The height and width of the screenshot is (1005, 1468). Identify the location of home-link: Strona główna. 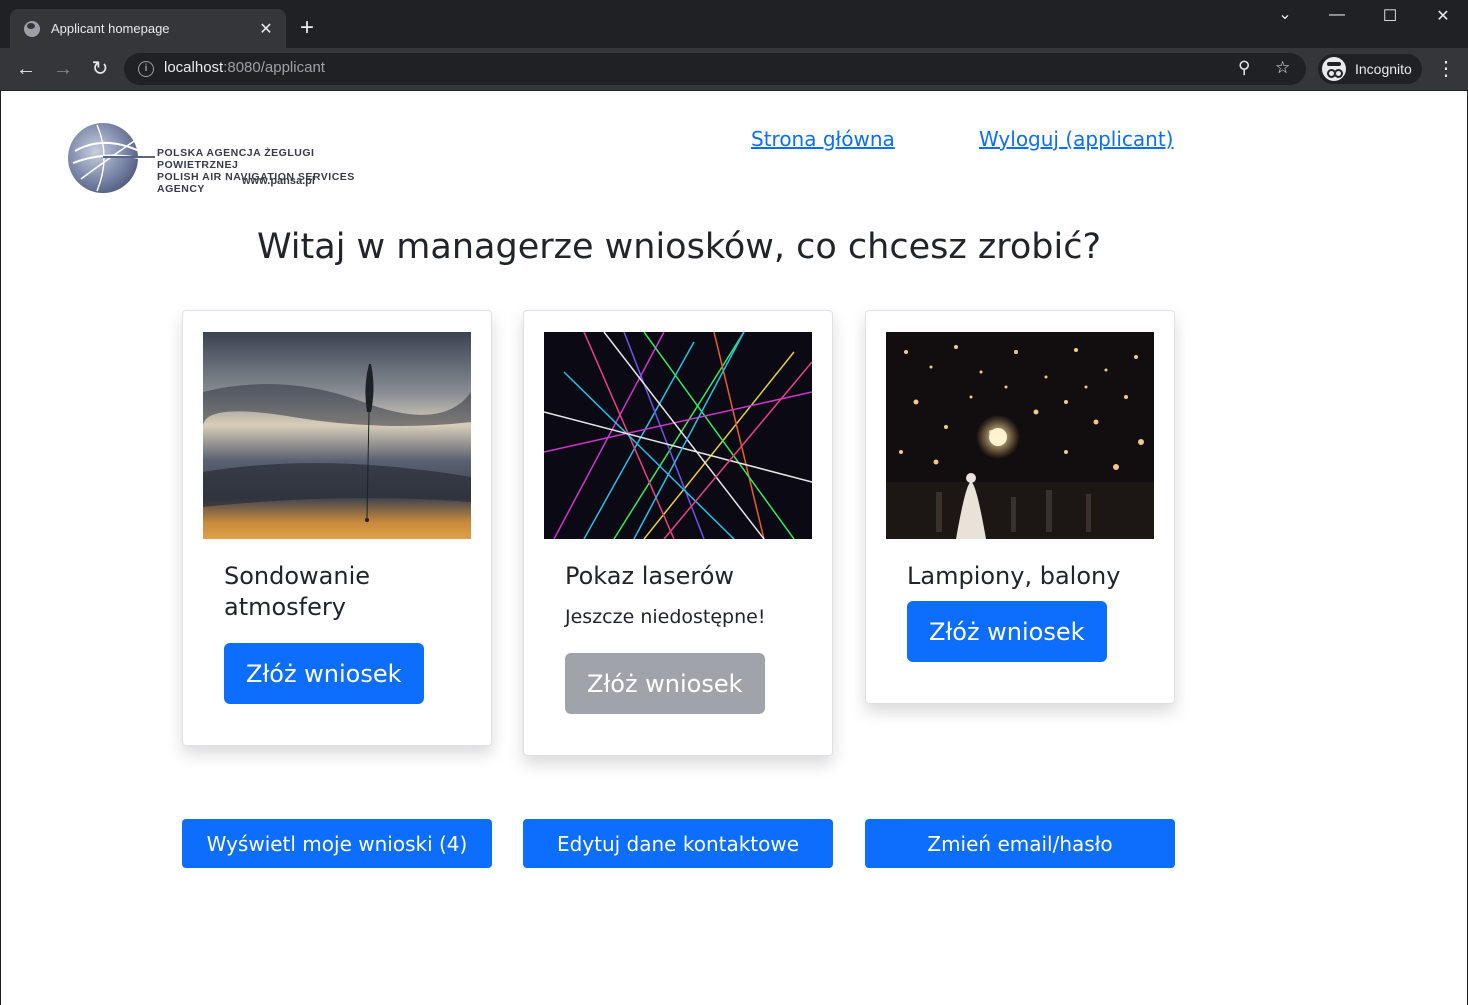
(823, 139).